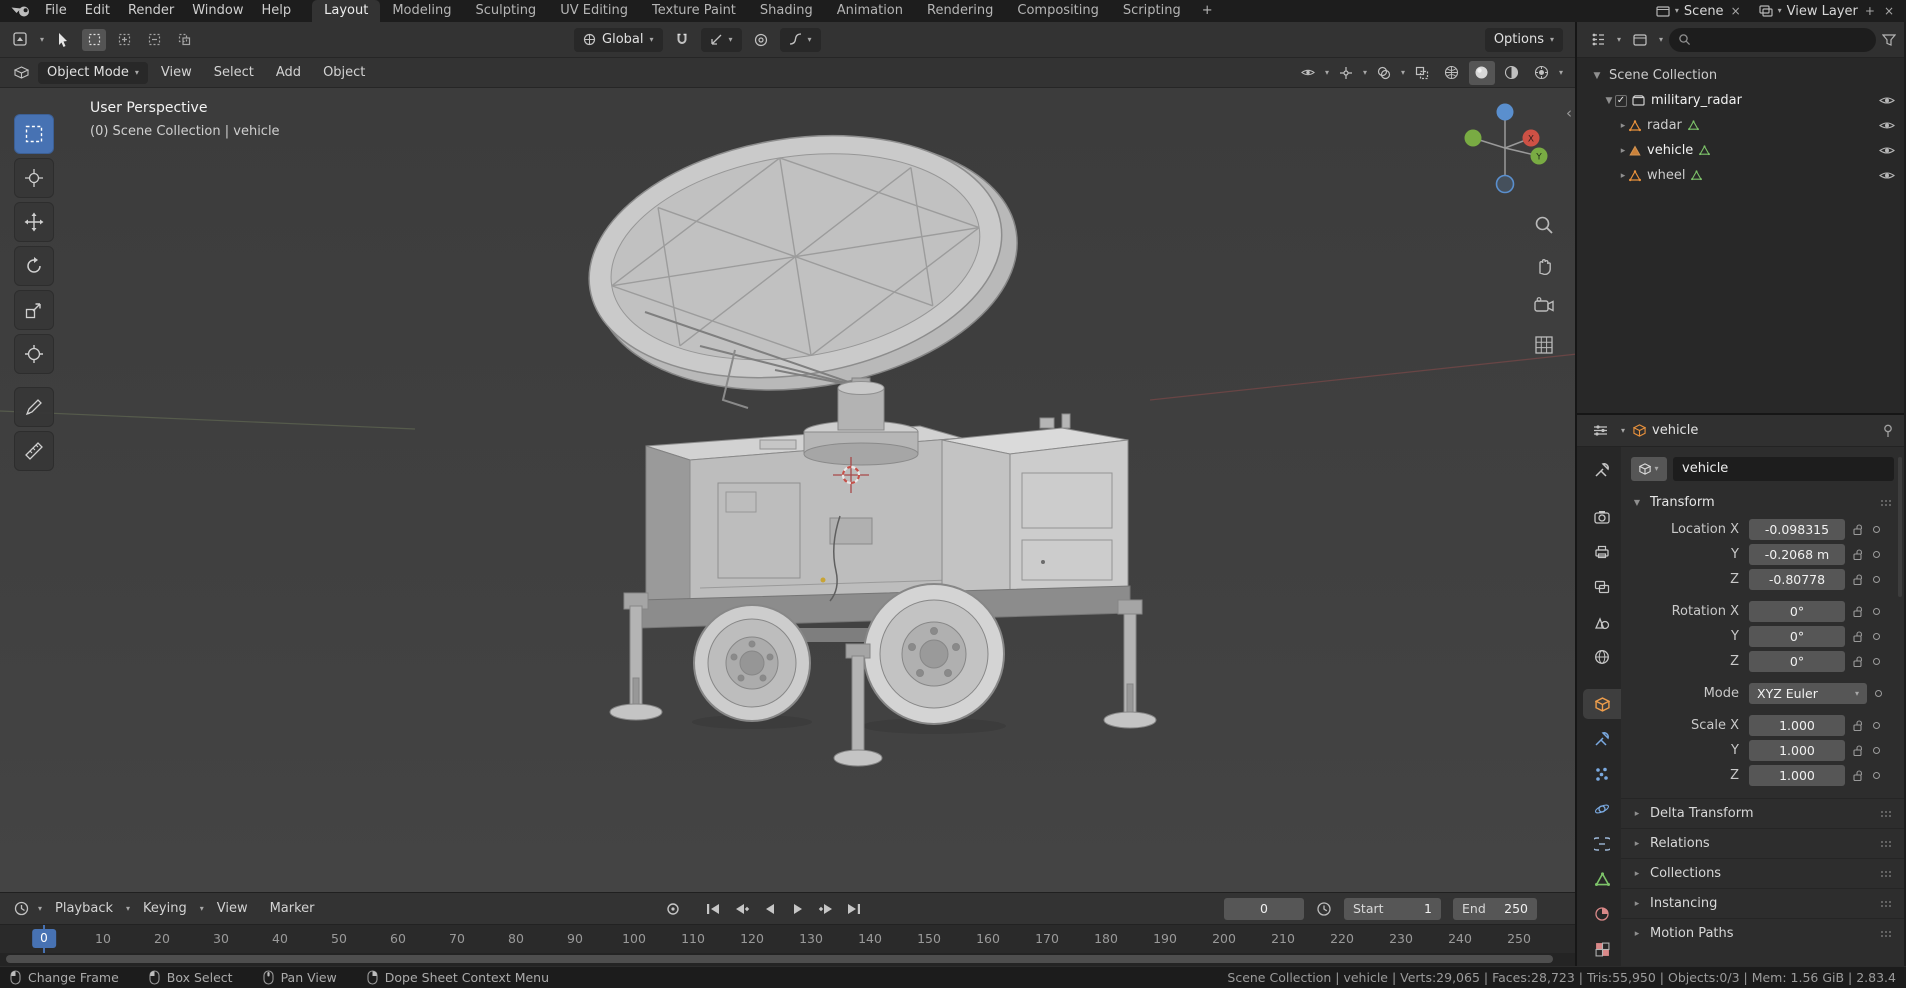 The height and width of the screenshot is (988, 1906). I want to click on workspace-tab-sculpting: Sculpting, so click(505, 11).